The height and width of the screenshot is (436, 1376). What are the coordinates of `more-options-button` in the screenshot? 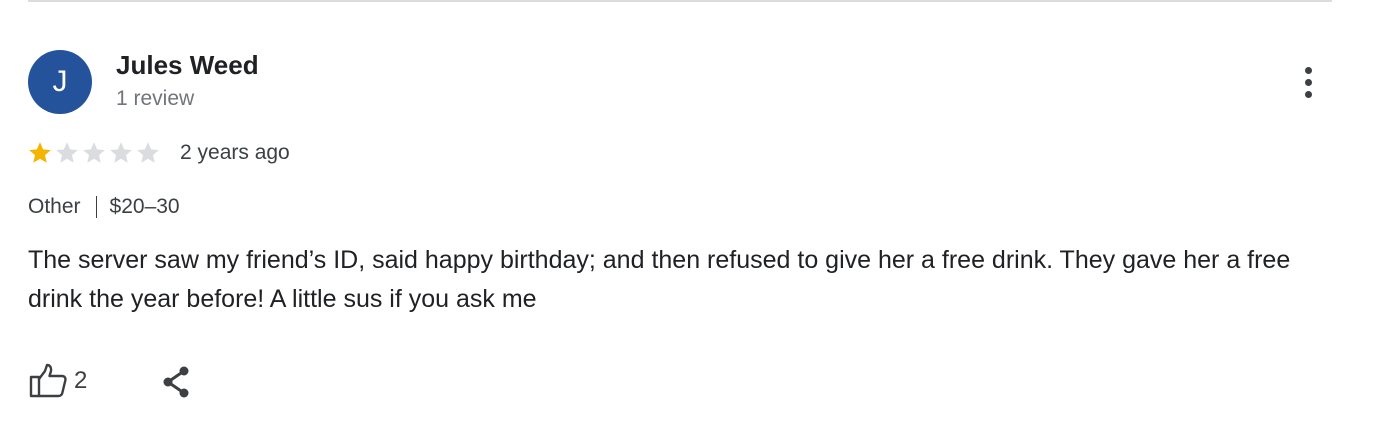 It's located at (1308, 82).